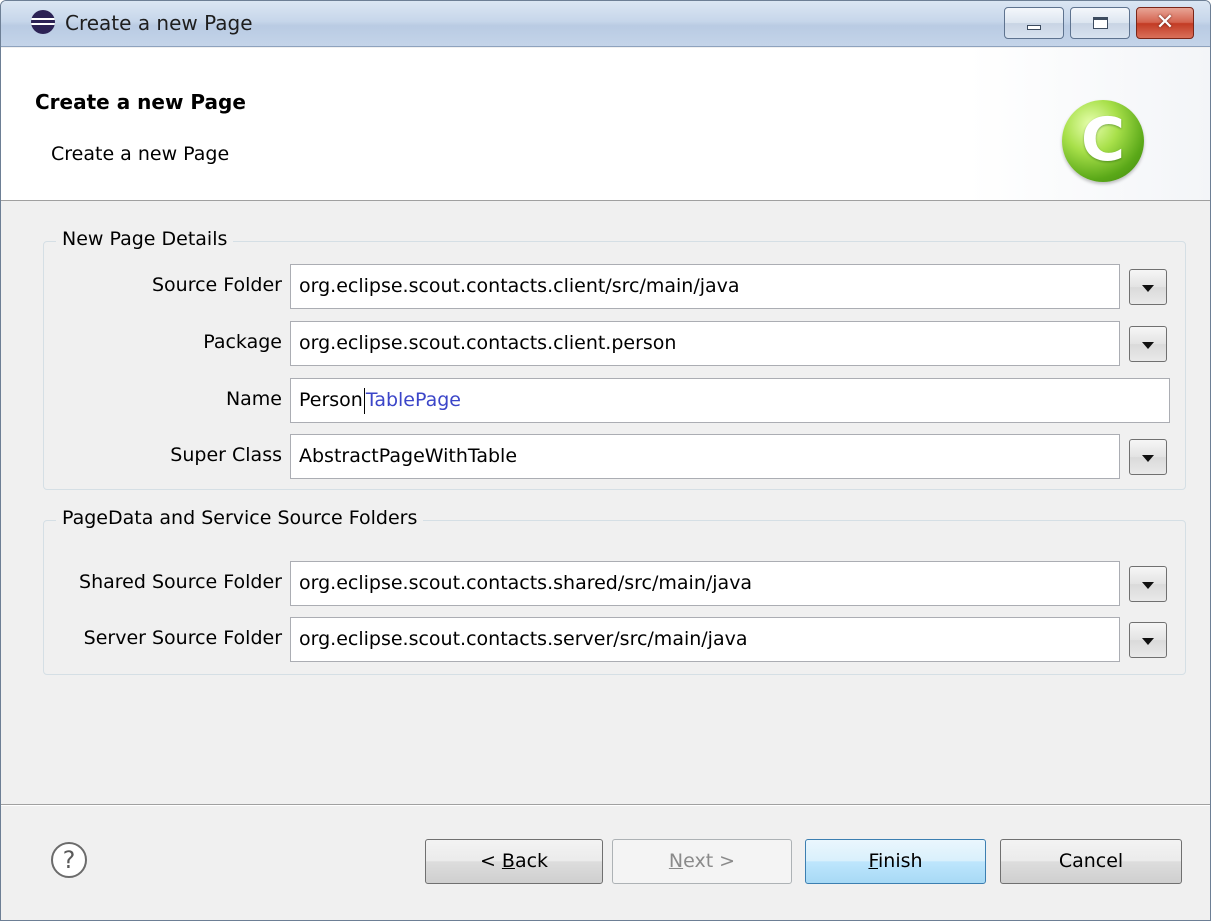 The height and width of the screenshot is (921, 1211). I want to click on title-bar: Create a new Page ✕, so click(605, 24).